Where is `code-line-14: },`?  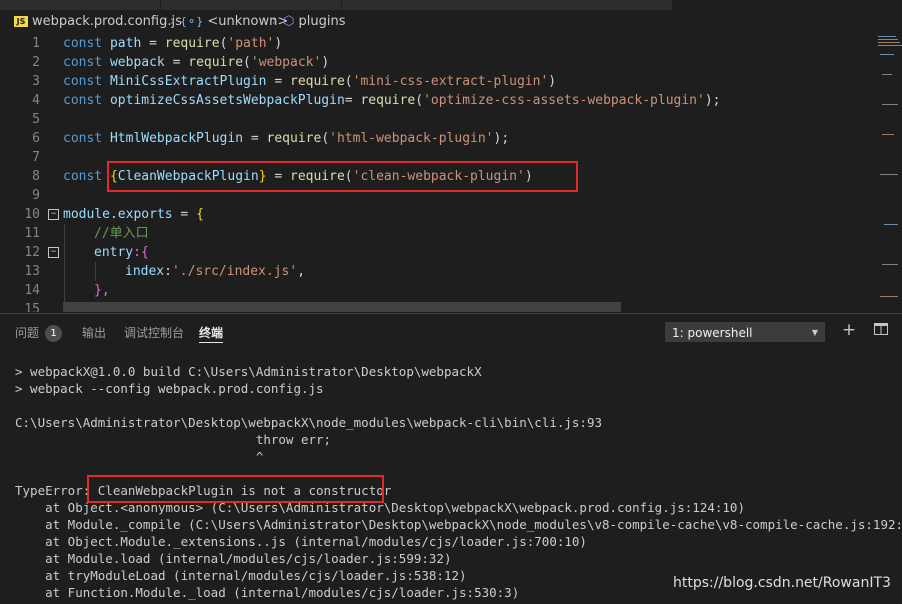 code-line-14: }, is located at coordinates (102, 290).